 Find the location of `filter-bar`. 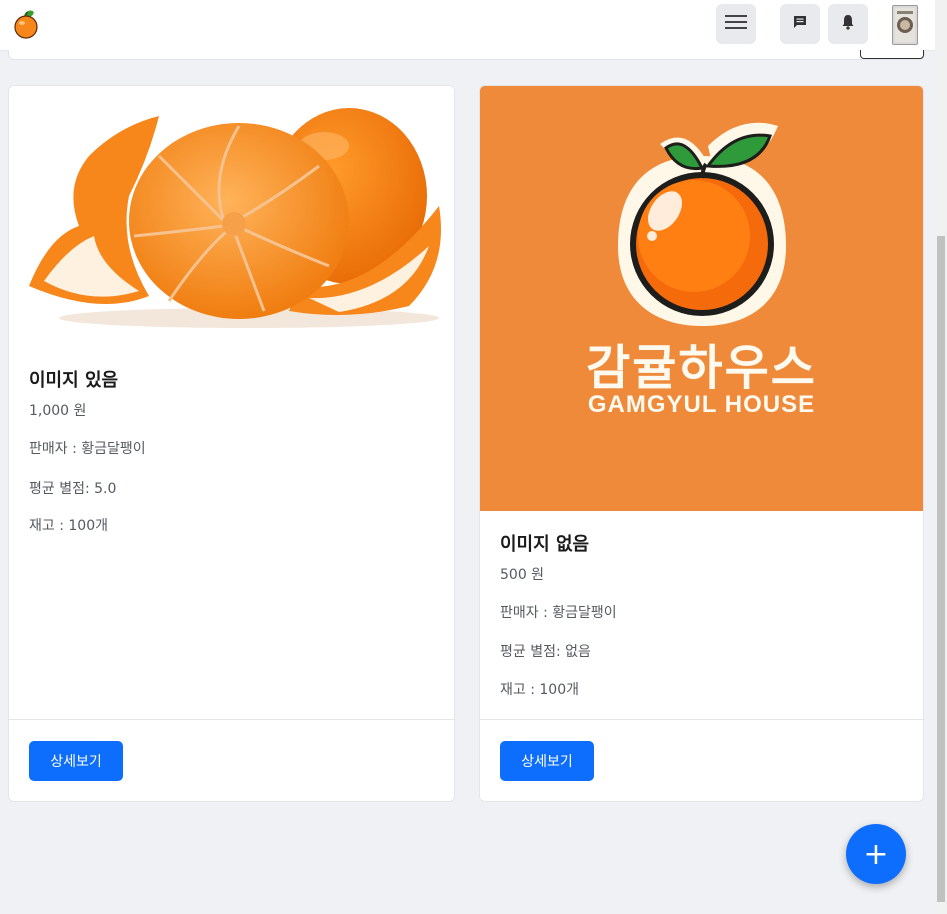

filter-bar is located at coordinates (466, 55).